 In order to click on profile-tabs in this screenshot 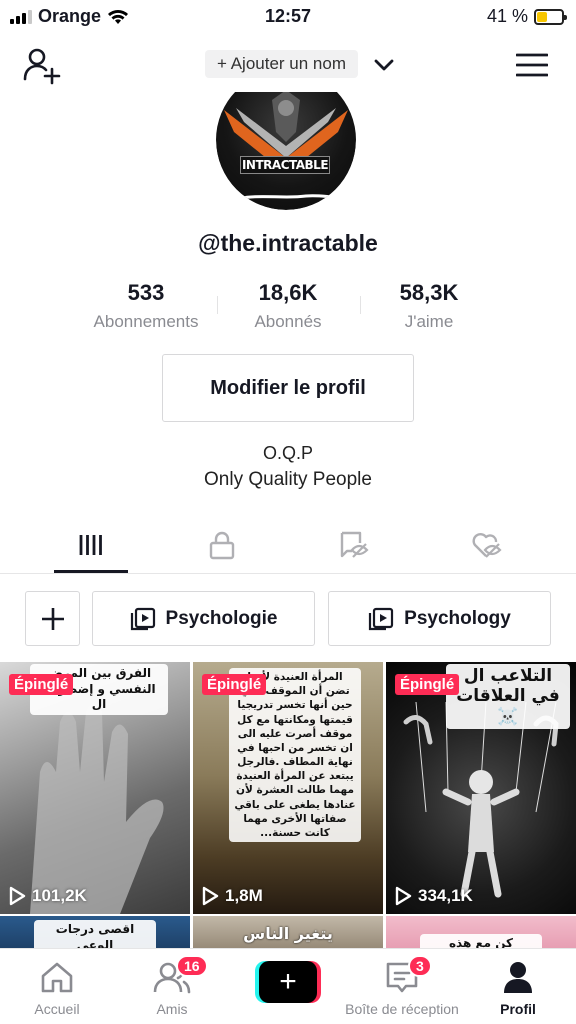, I will do `click(288, 545)`.